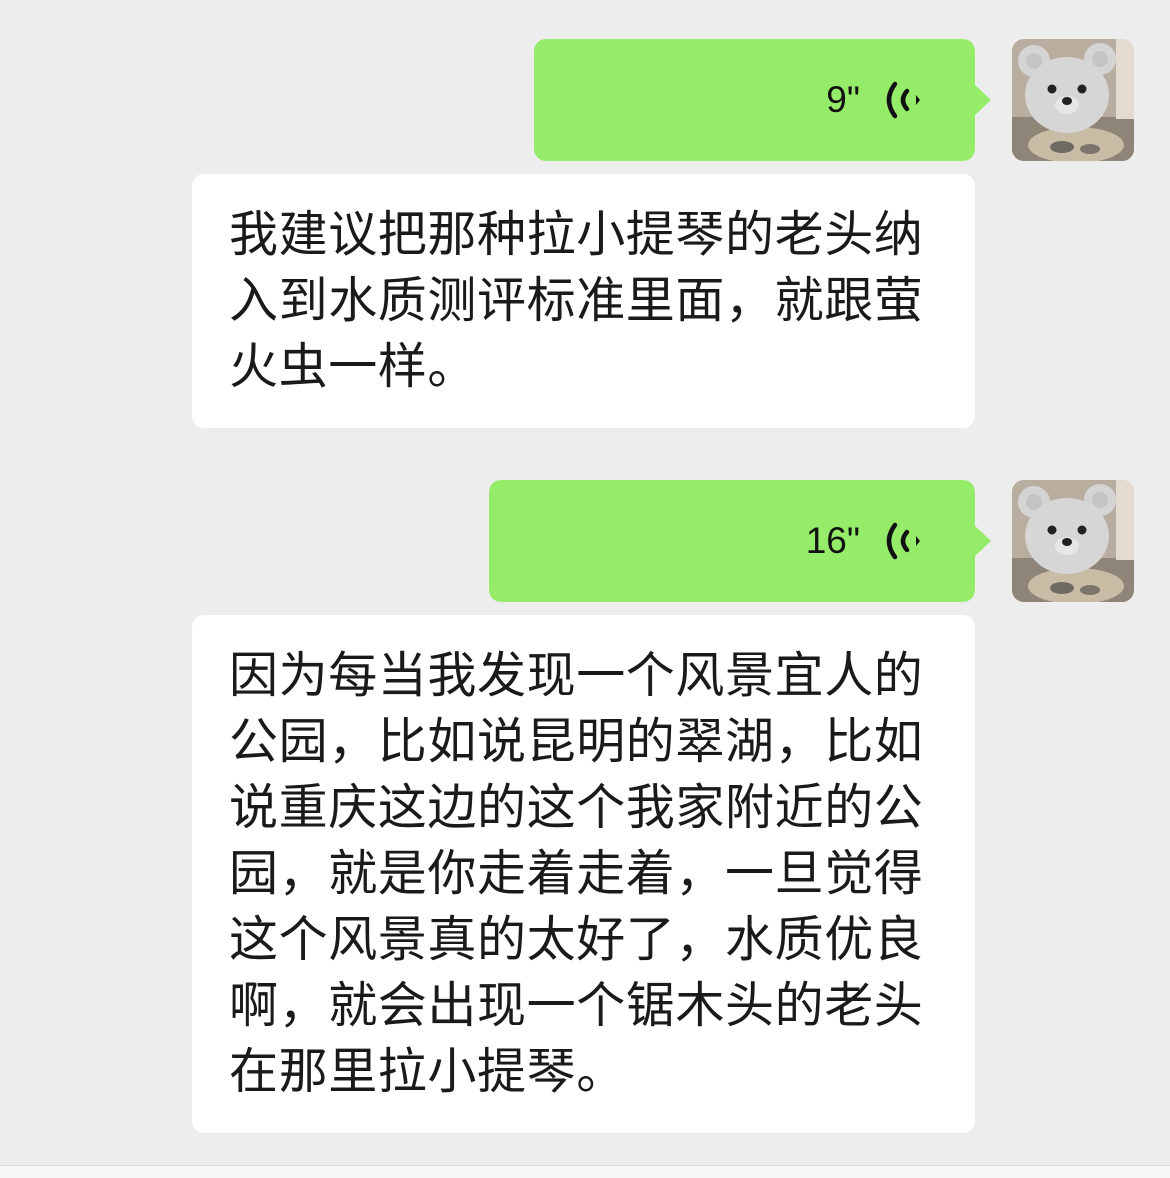  I want to click on text-message-bubble: 我建议把那种拉小提琴的老头纳入到水质测评标准里面，就跟萤火虫一样。, so click(583, 301).